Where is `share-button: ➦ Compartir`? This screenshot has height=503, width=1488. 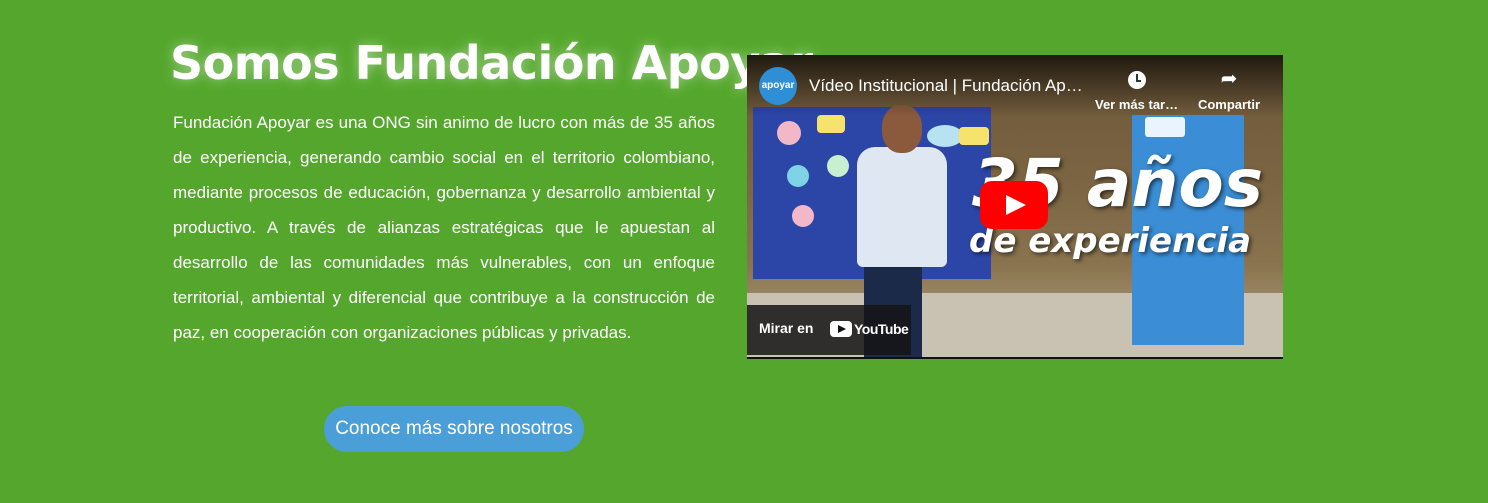
share-button: ➦ Compartir is located at coordinates (1229, 89).